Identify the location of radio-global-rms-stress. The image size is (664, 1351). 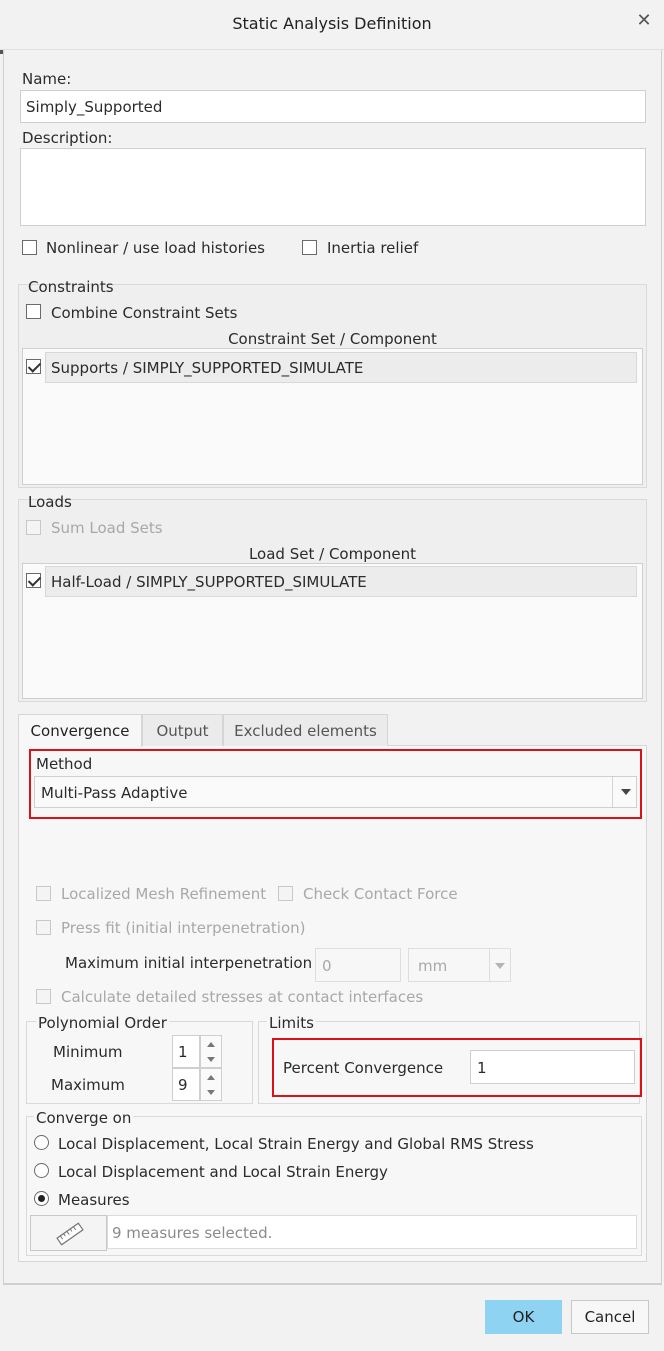
(41, 1142).